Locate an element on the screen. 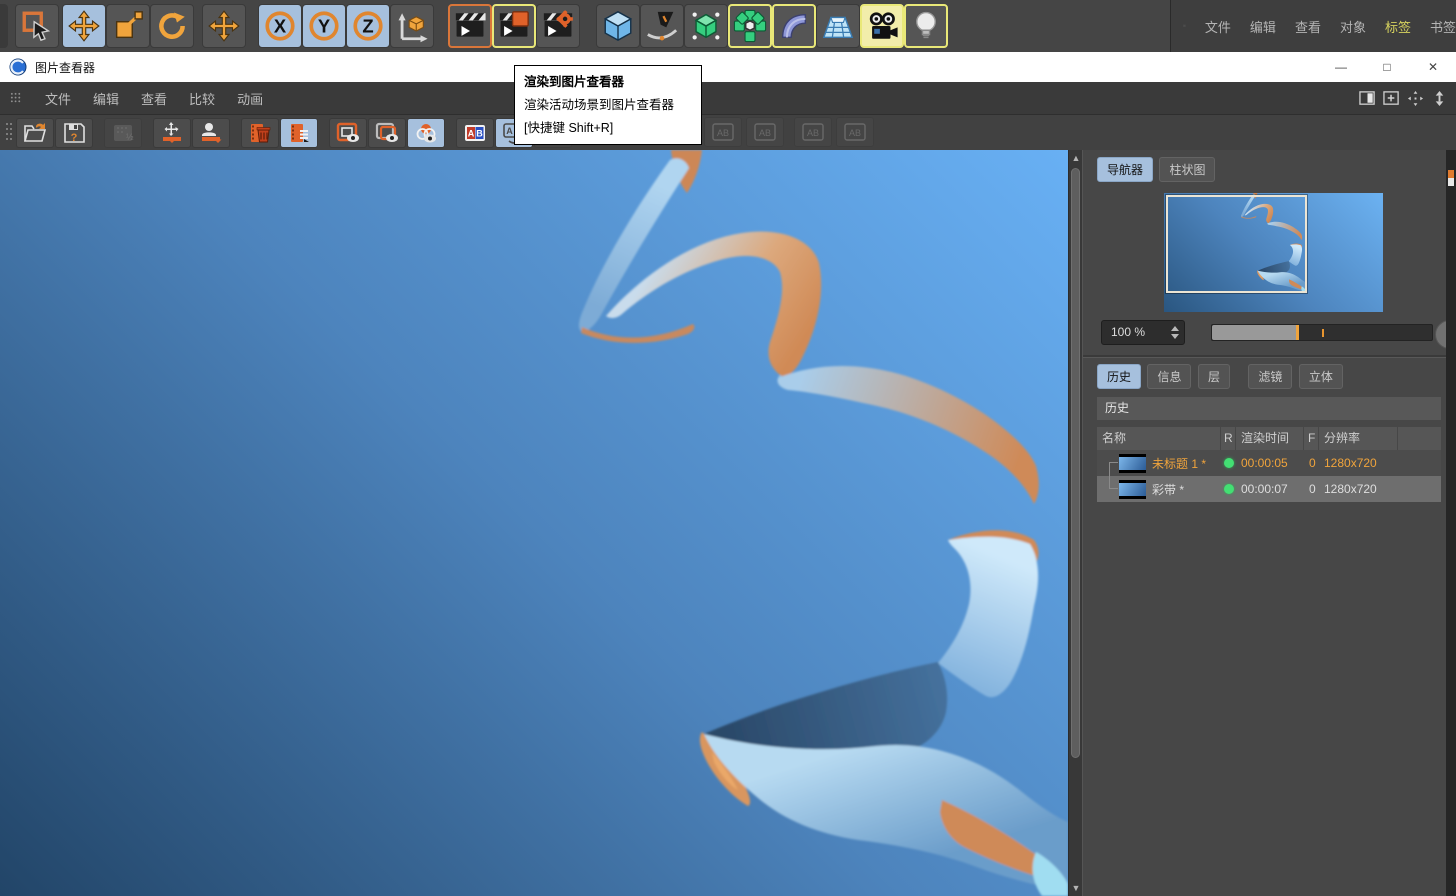 Image resolution: width=1456 pixels, height=896 pixels. channels-view-icon is located at coordinates (426, 132).